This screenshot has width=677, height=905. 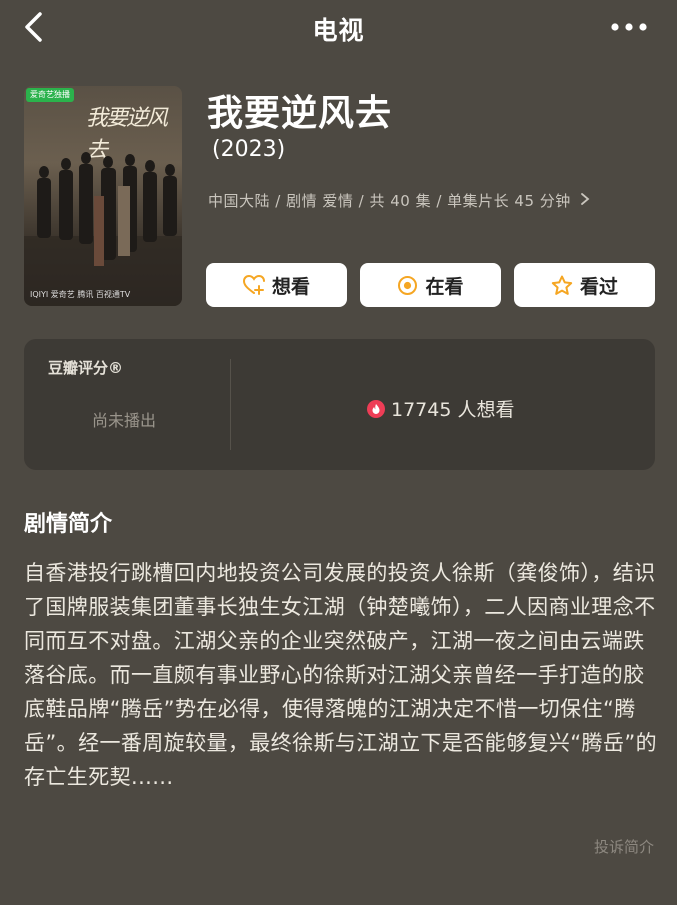 What do you see at coordinates (300, 113) in the screenshot?
I see `show-title: 我要逆风去` at bounding box center [300, 113].